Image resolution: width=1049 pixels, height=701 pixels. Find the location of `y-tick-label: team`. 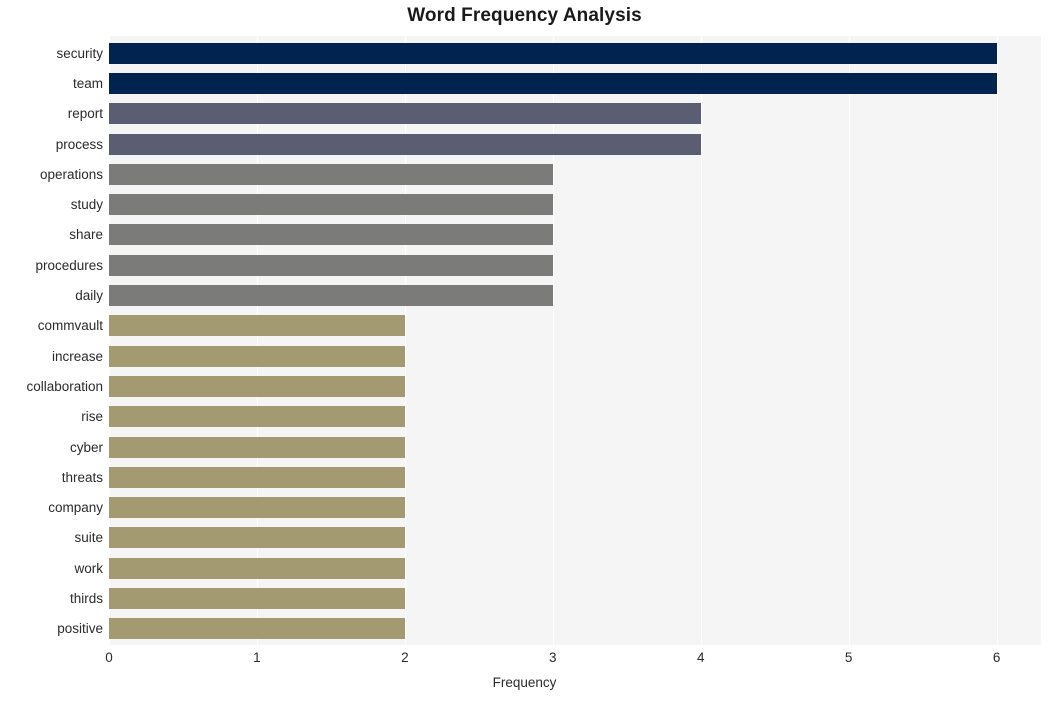

y-tick-label: team is located at coordinates (87, 83).